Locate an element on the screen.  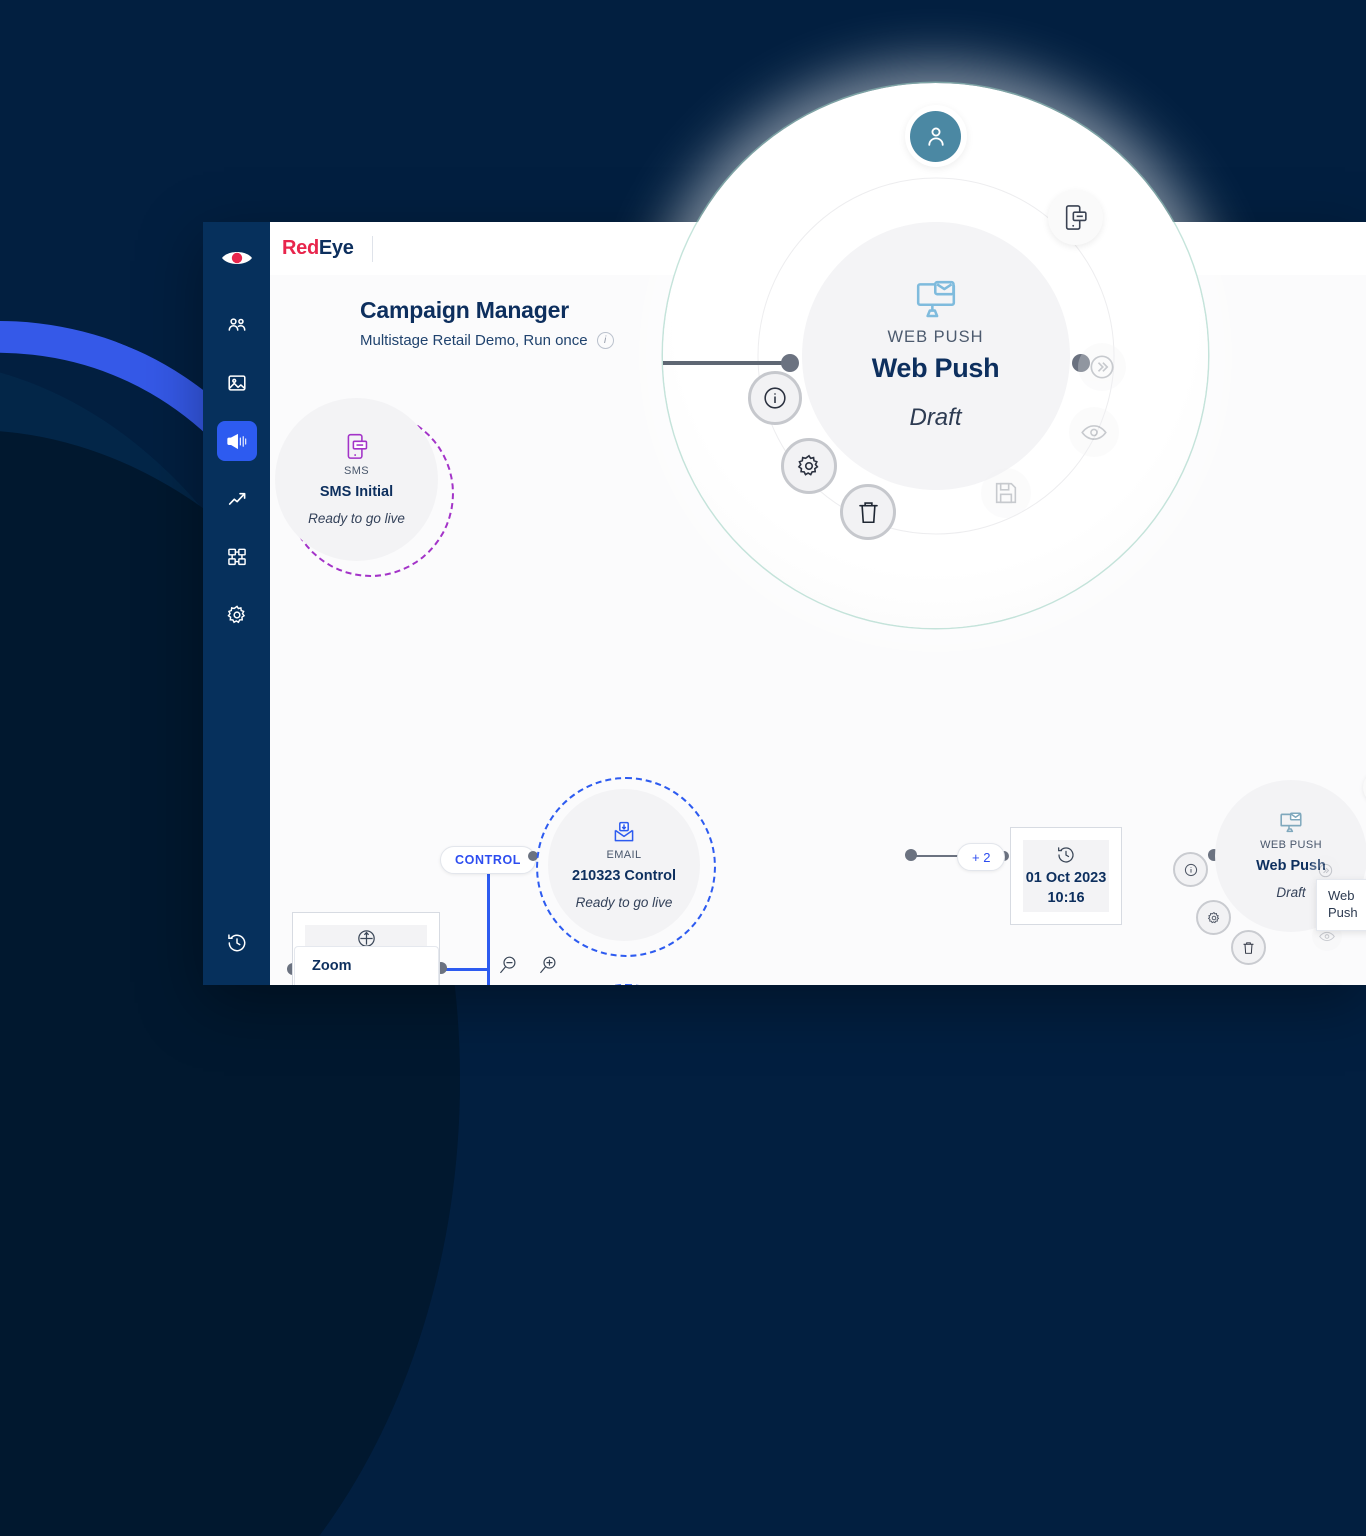
magnified-action-delete is located at coordinates (868, 512).